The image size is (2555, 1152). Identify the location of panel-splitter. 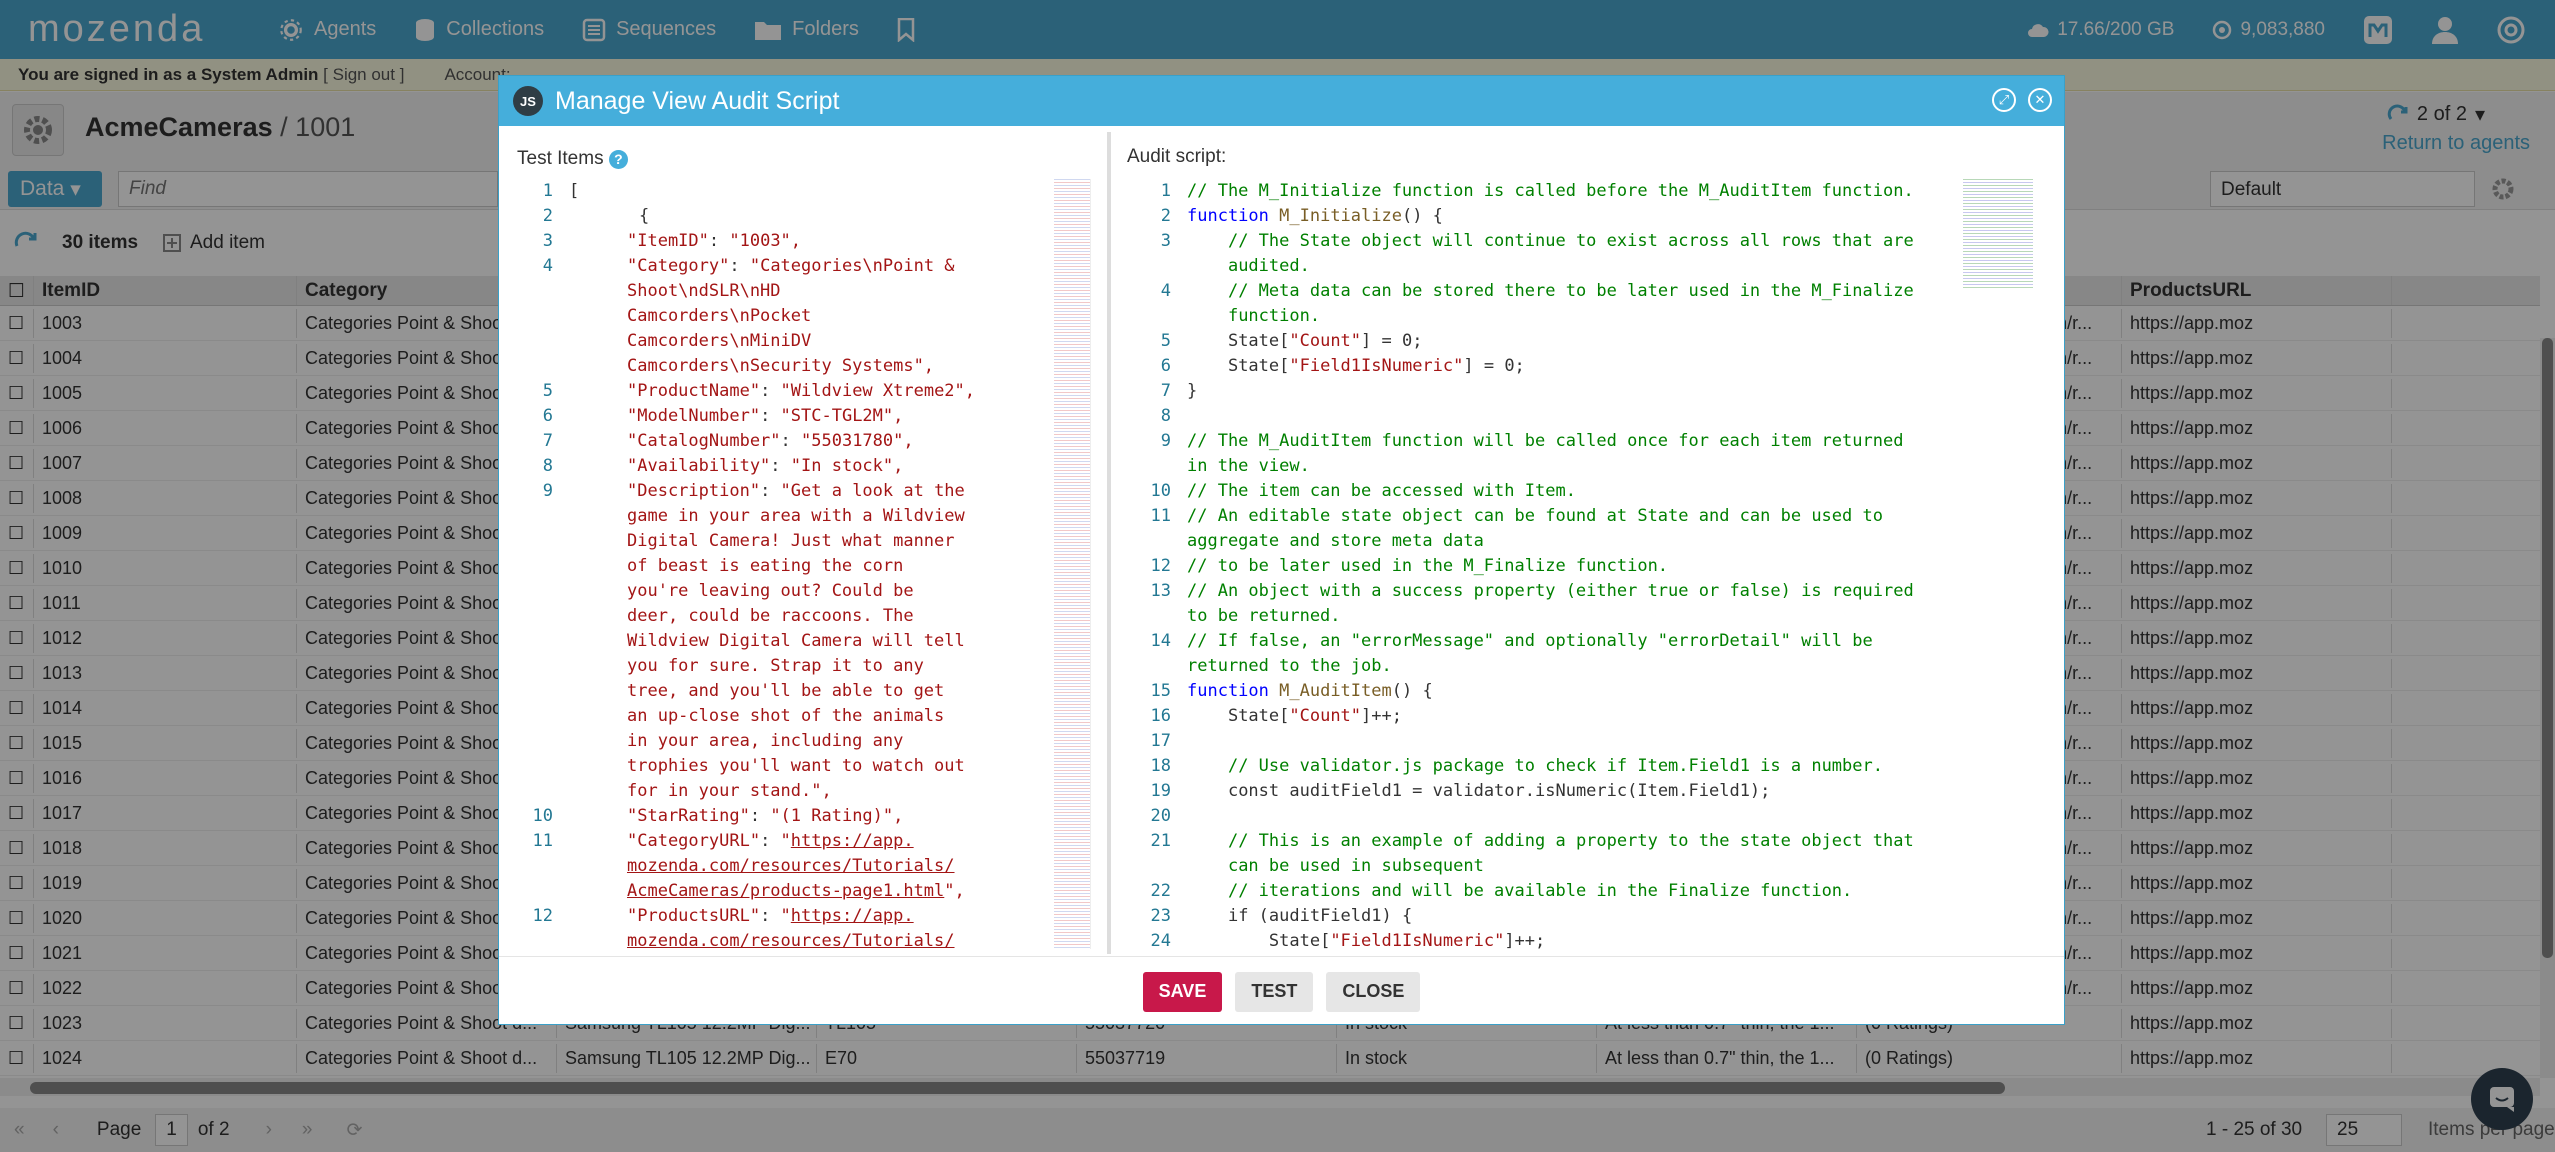
(1109, 543).